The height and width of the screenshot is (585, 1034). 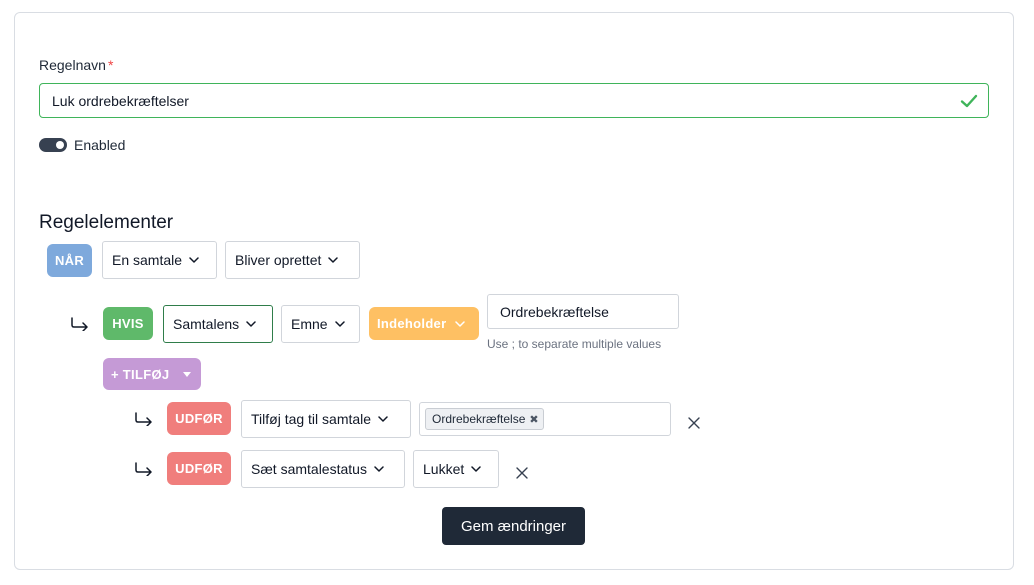 I want to click on rule-name-label: Regelnavn *, so click(x=76, y=65).